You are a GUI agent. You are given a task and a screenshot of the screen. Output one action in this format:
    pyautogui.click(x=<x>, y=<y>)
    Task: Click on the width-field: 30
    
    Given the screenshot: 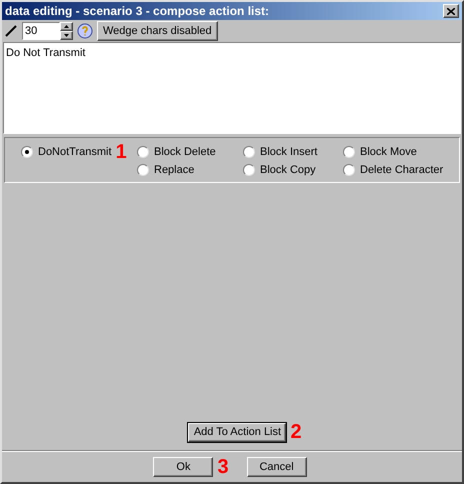 What is the action you would take?
    pyautogui.click(x=41, y=31)
    